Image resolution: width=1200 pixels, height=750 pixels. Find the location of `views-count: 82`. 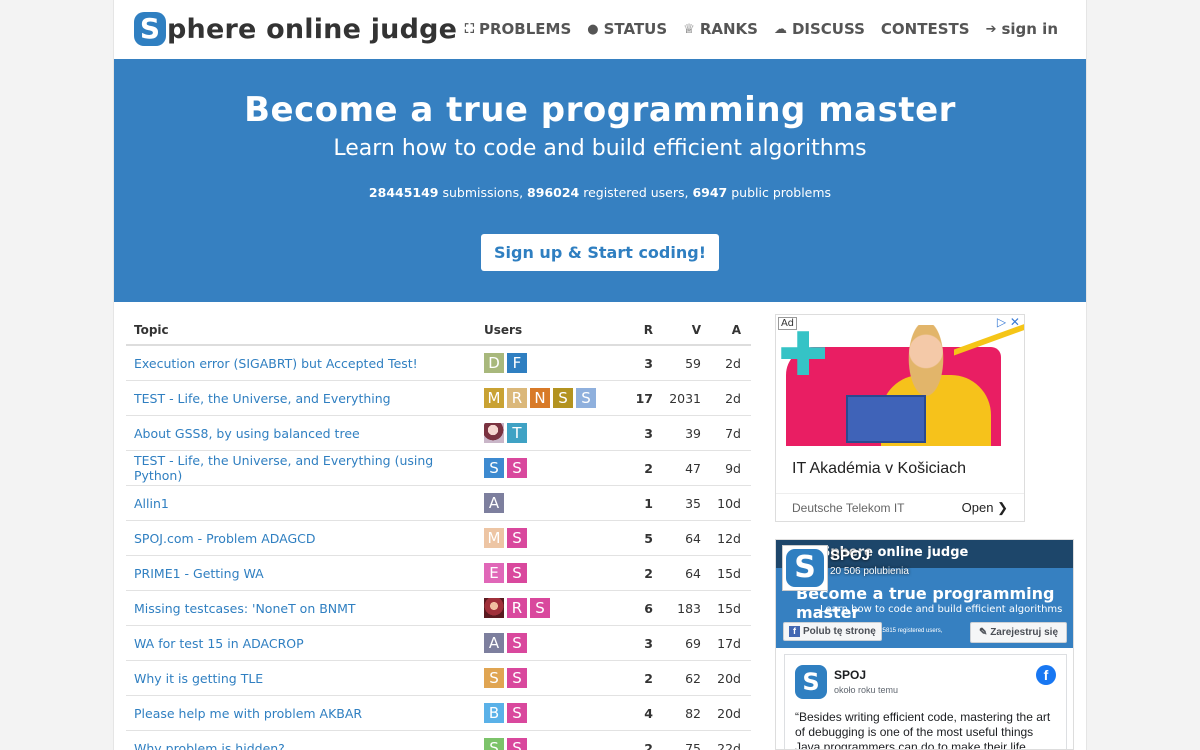

views-count: 82 is located at coordinates (693, 713).